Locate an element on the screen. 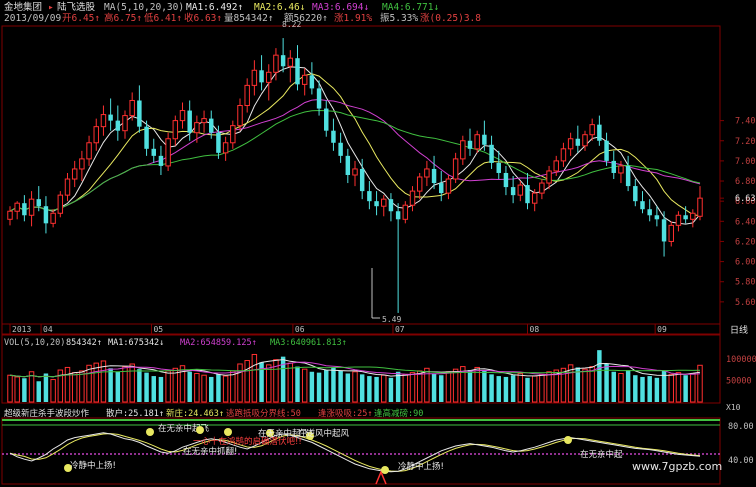  price-tick-label: 6.00 is located at coordinates (745, 263).